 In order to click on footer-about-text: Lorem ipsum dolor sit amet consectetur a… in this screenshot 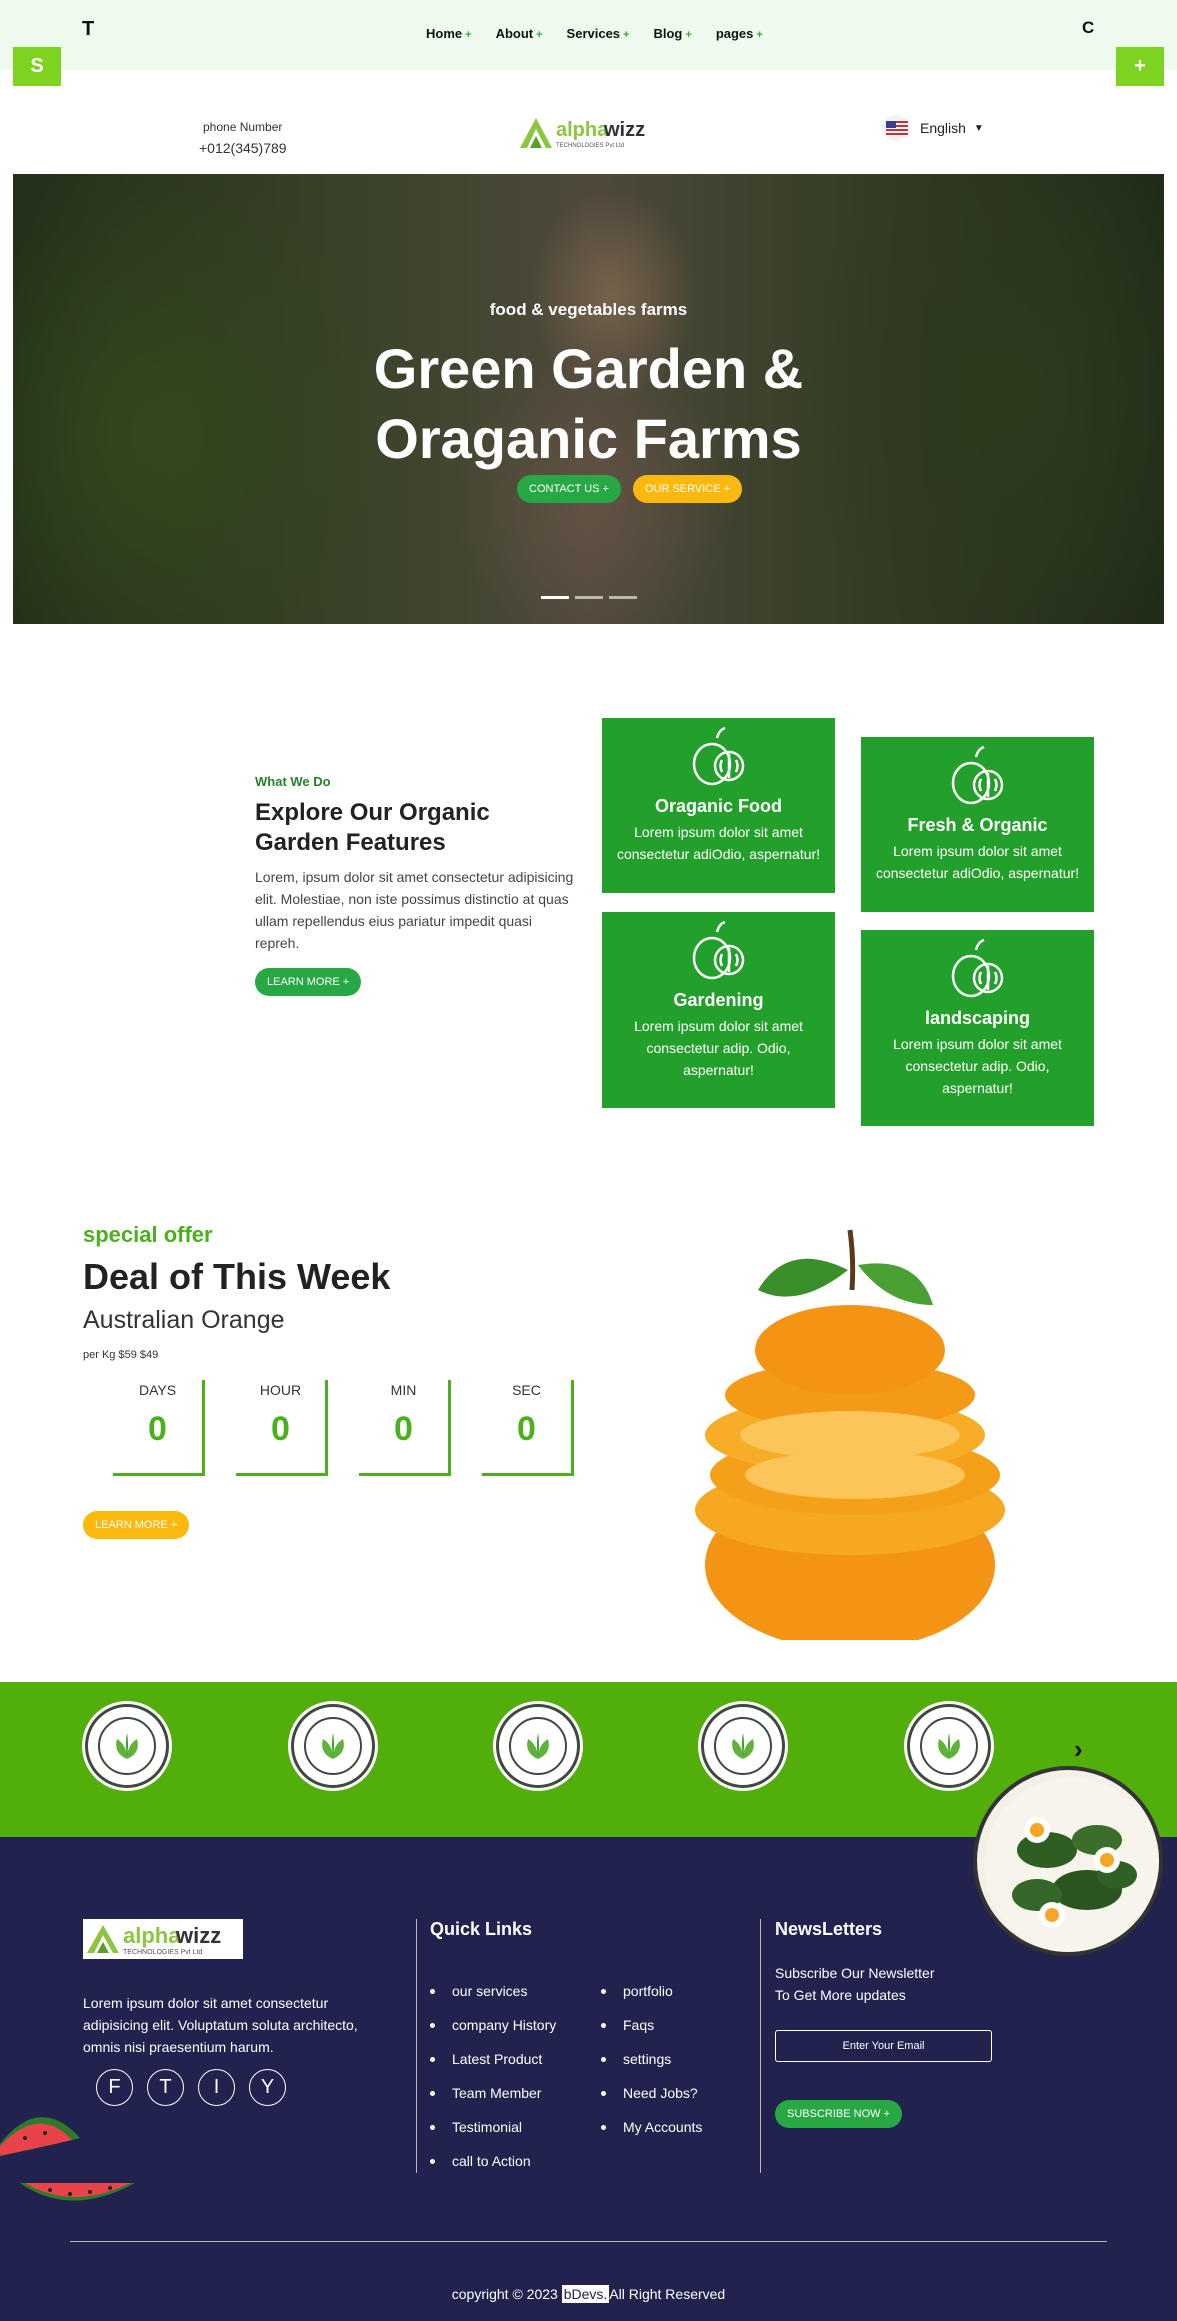, I will do `click(220, 2025)`.